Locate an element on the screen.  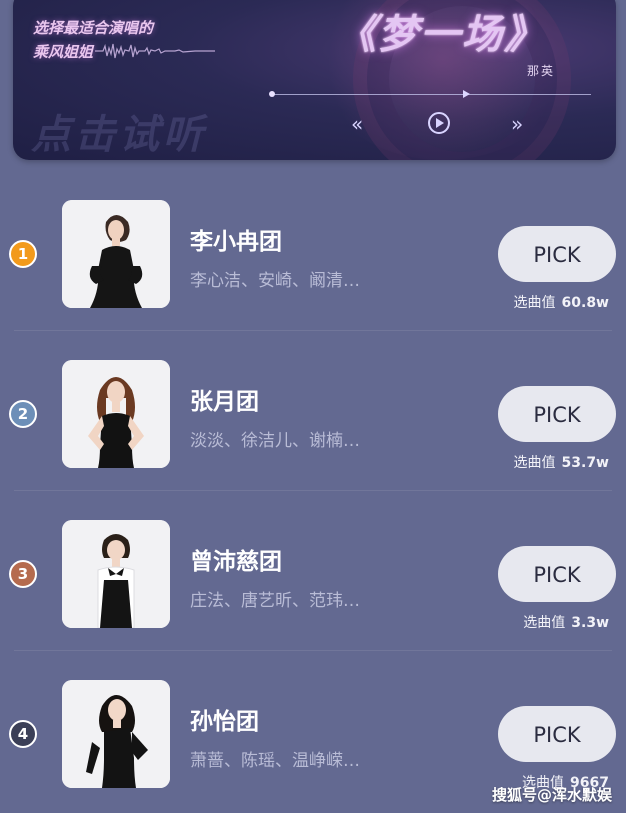
team-name: 孙怡团 is located at coordinates (224, 722).